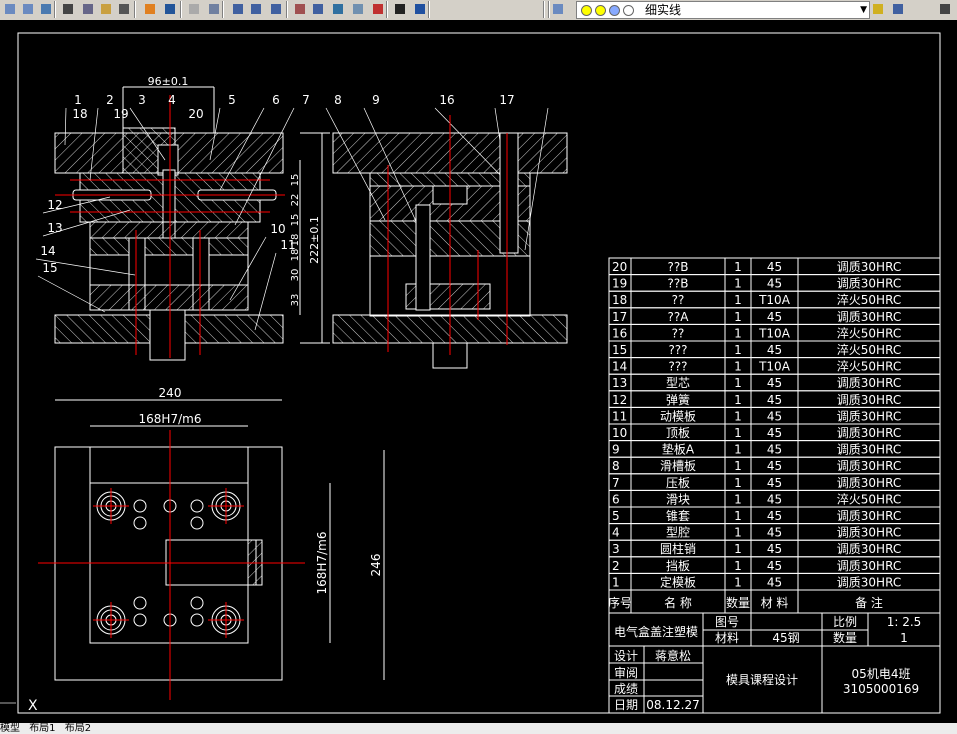 Image resolution: width=957 pixels, height=734 pixels. I want to click on bom-no: 3, so click(616, 549).